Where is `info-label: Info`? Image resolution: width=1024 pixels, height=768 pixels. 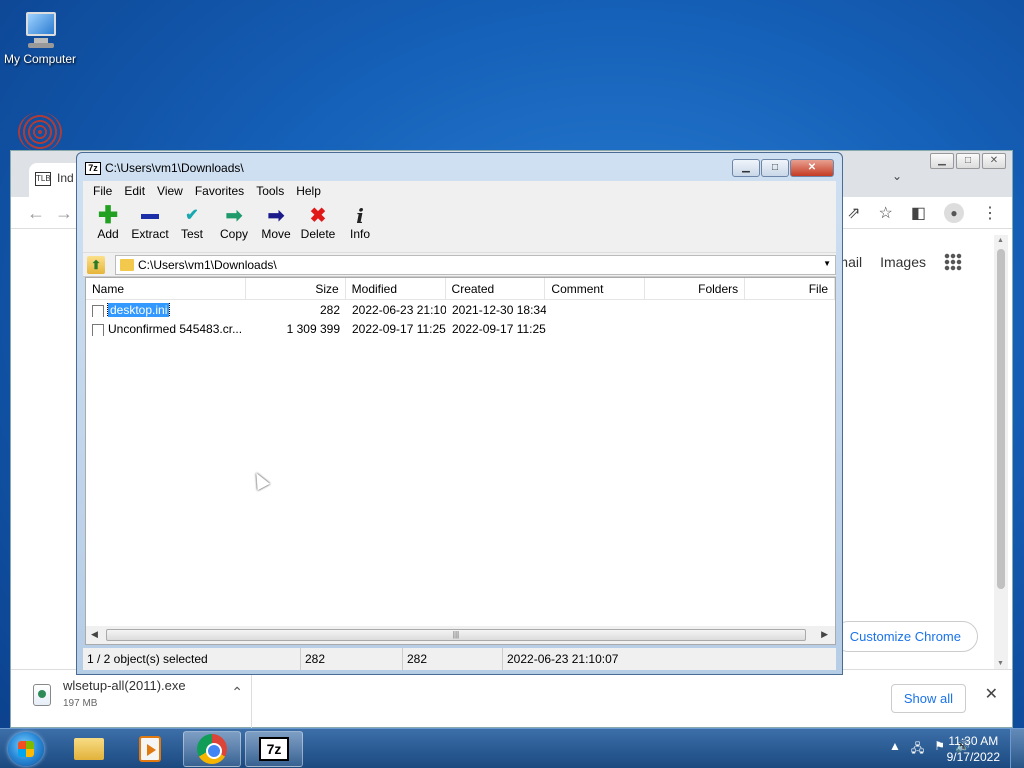 info-label: Info is located at coordinates (359, 234).